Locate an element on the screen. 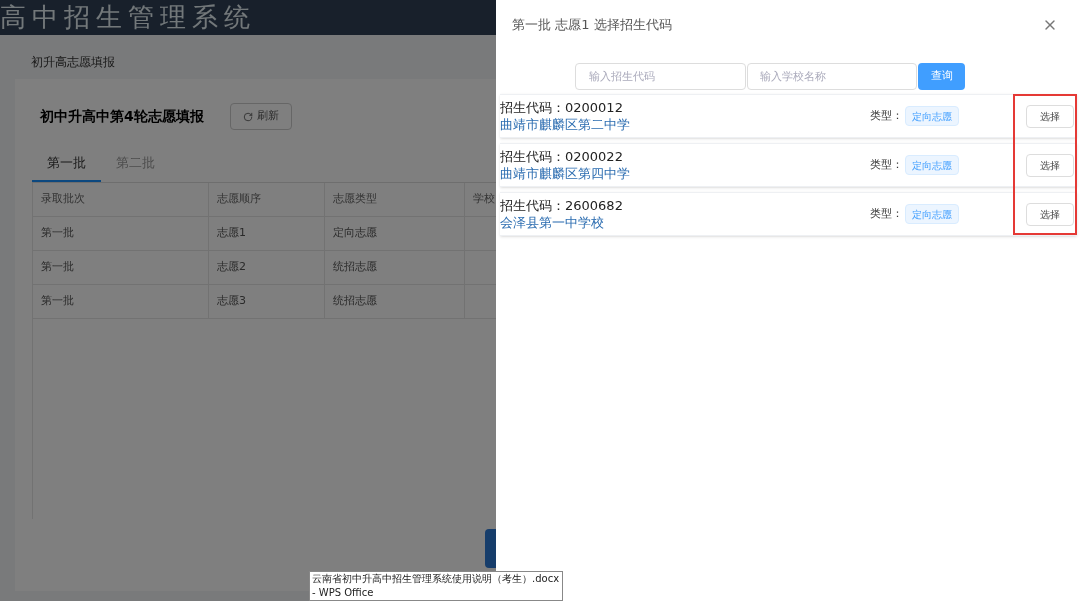  column-header: 录取批次 is located at coordinates (121, 199).